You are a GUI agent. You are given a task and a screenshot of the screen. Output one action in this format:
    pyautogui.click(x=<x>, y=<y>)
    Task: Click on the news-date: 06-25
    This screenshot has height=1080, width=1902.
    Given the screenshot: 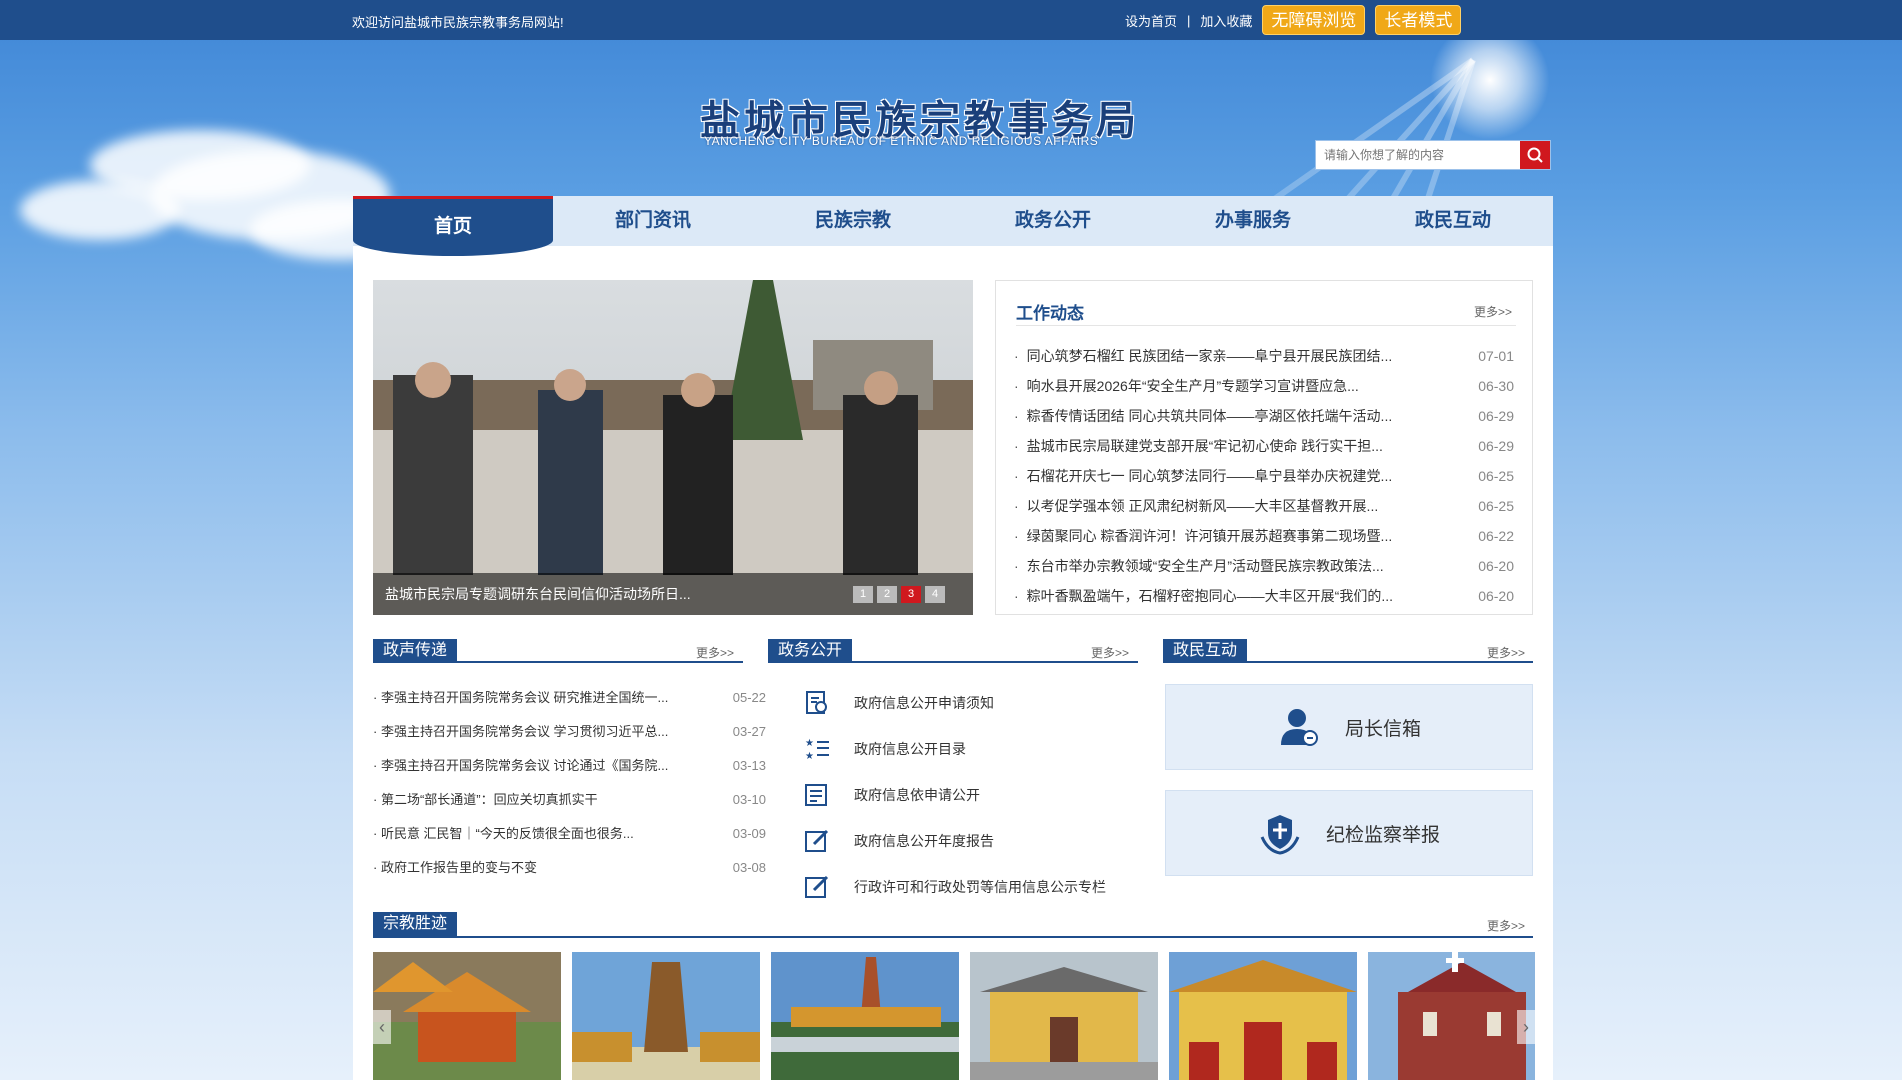 What is the action you would take?
    pyautogui.click(x=1496, y=476)
    